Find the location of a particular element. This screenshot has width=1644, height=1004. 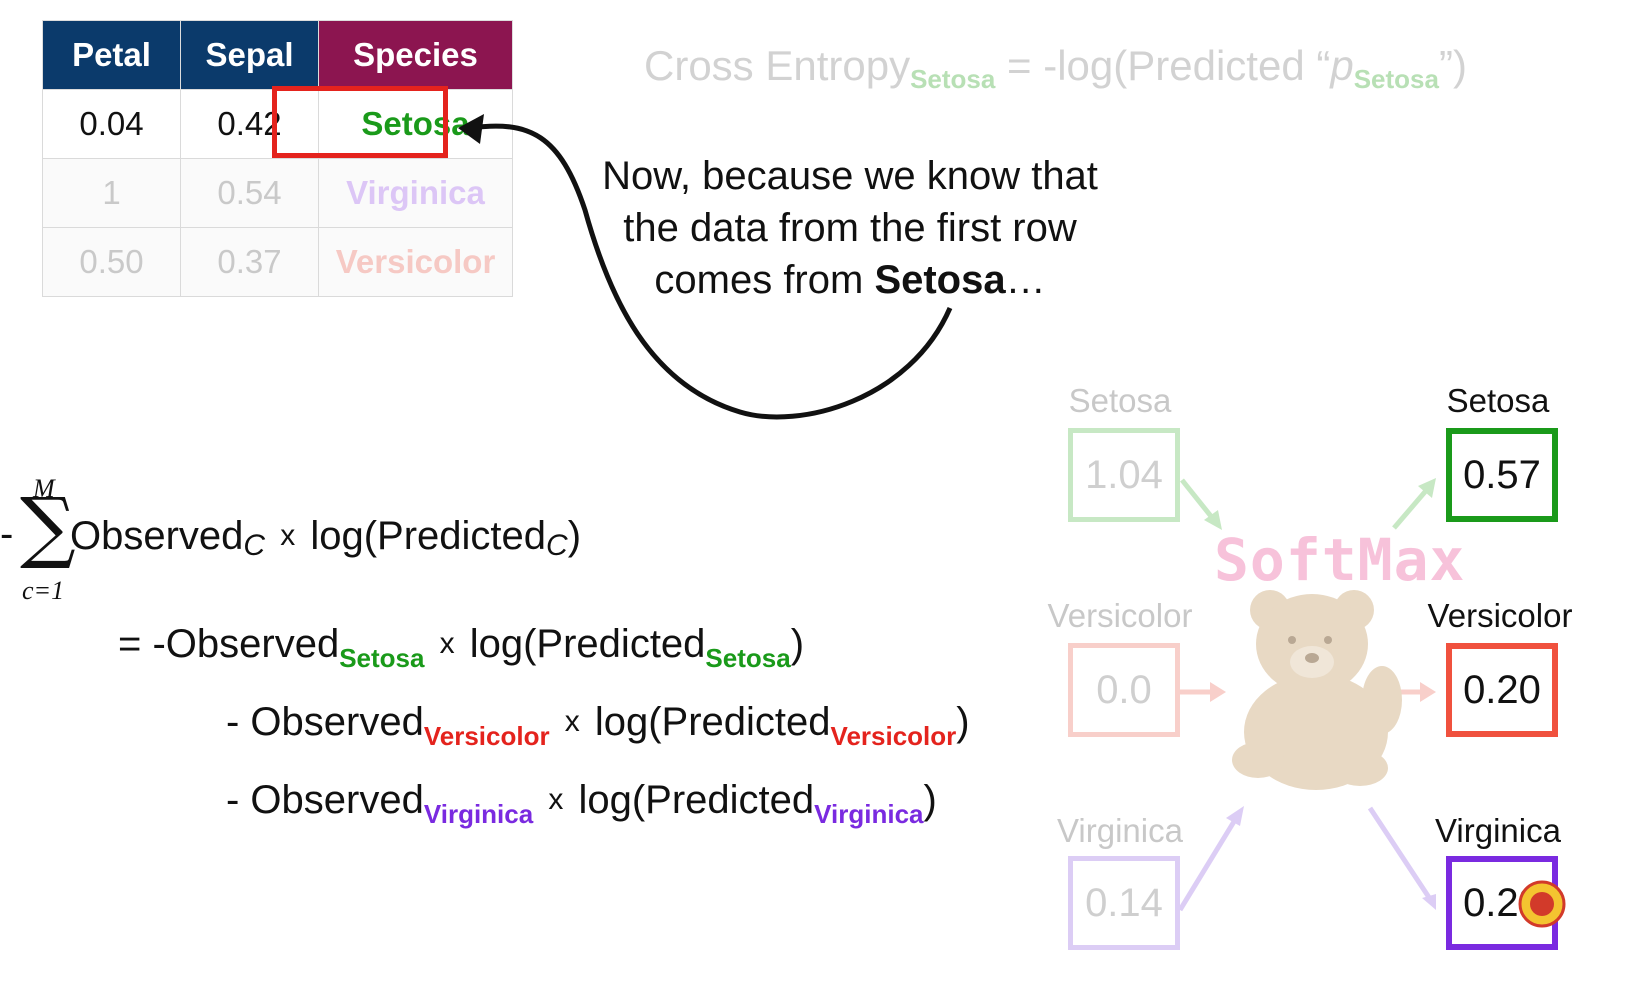

predicted-versicolor-sub: Versicolor is located at coordinates (893, 736).